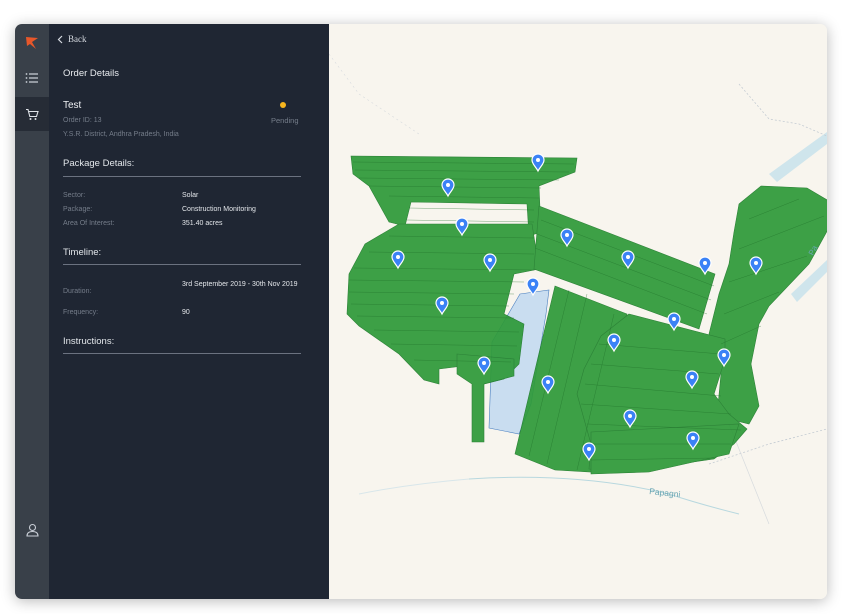 The height and width of the screenshot is (614, 855). I want to click on frequency-value: 90, so click(186, 312).